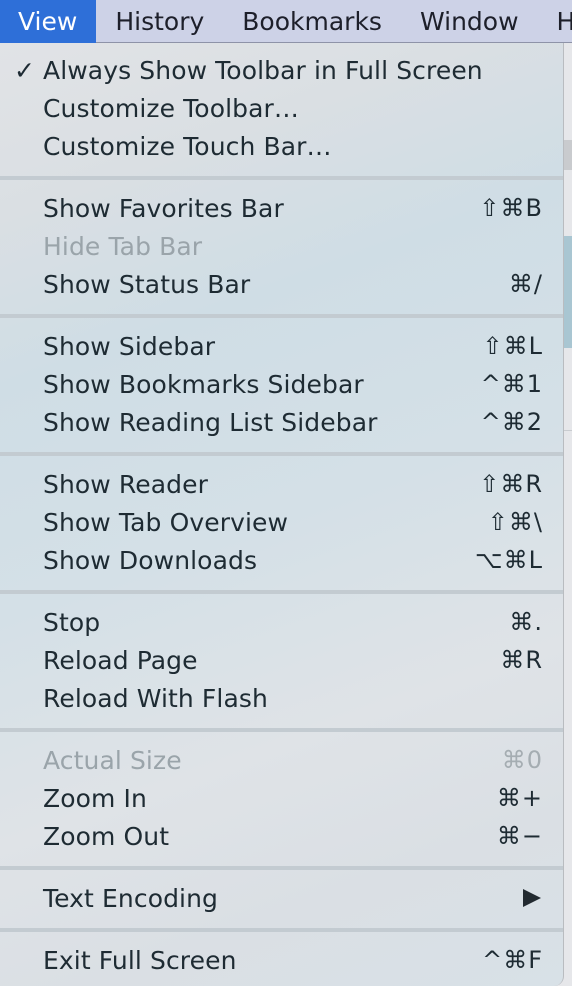  What do you see at coordinates (281, 660) in the screenshot?
I see `menu-item-reload-page: Reload Page ⌘R` at bounding box center [281, 660].